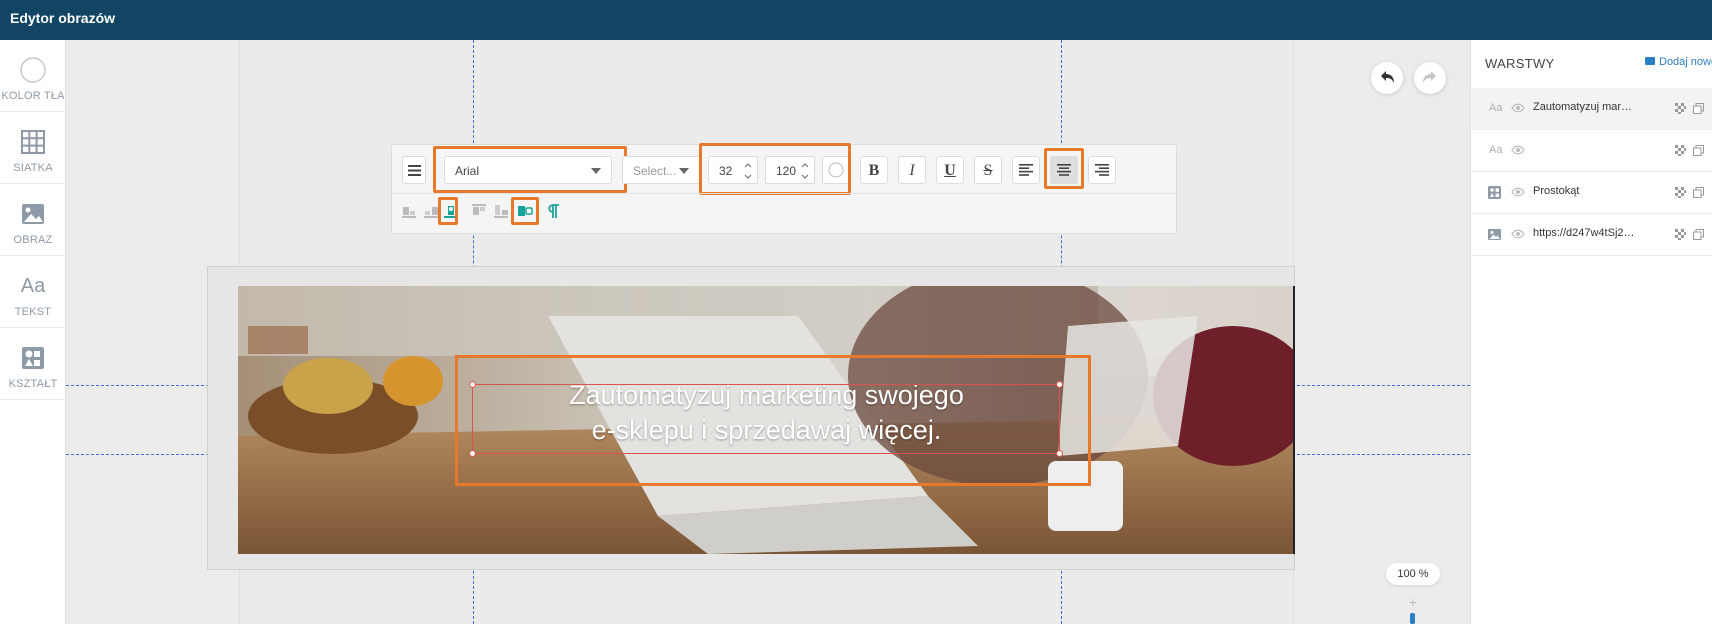 The width and height of the screenshot is (1712, 624). What do you see at coordinates (409, 211) in the screenshot?
I see `align-bottom-left-icon` at bounding box center [409, 211].